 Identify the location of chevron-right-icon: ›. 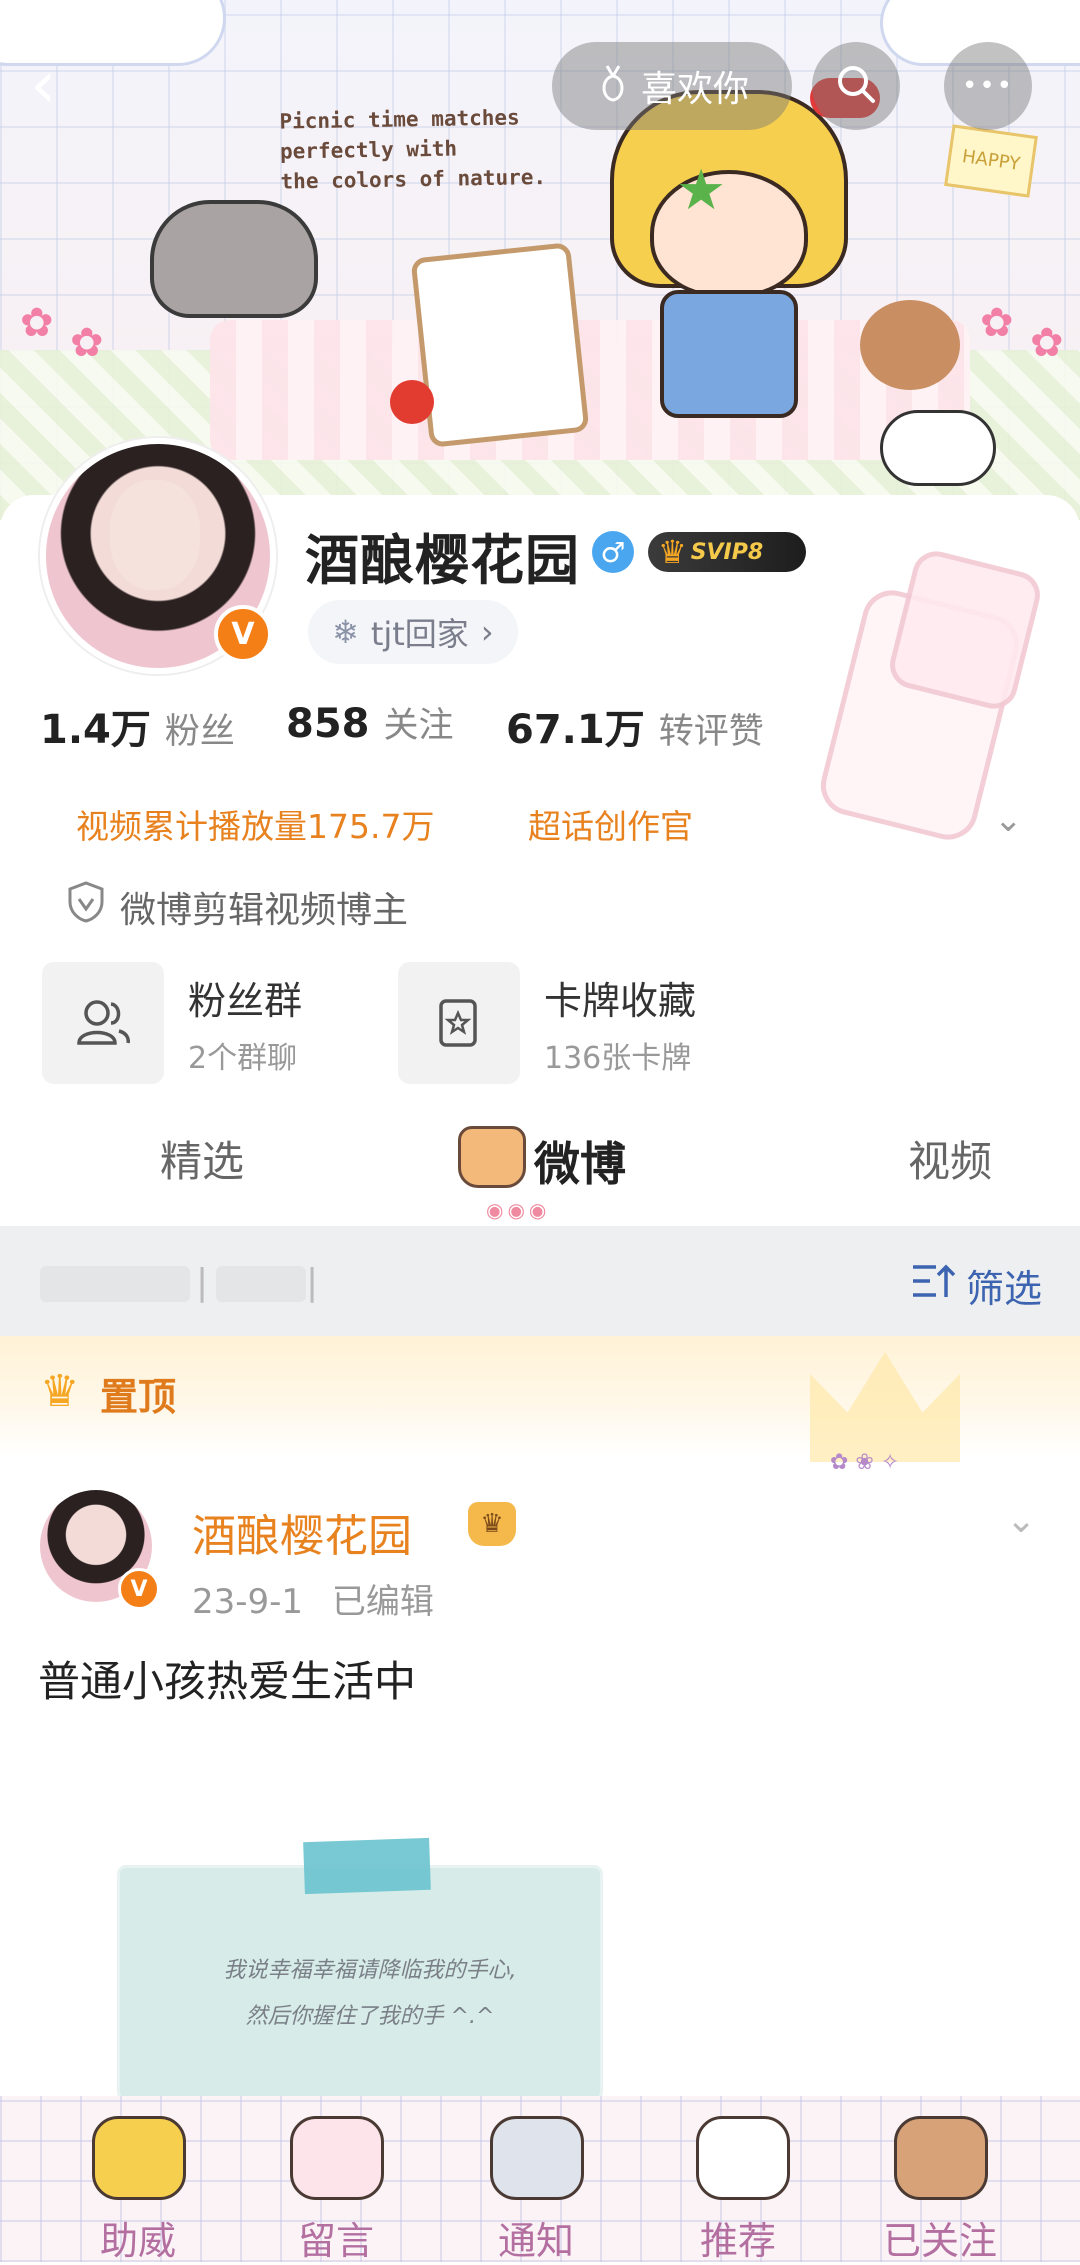
(487, 632).